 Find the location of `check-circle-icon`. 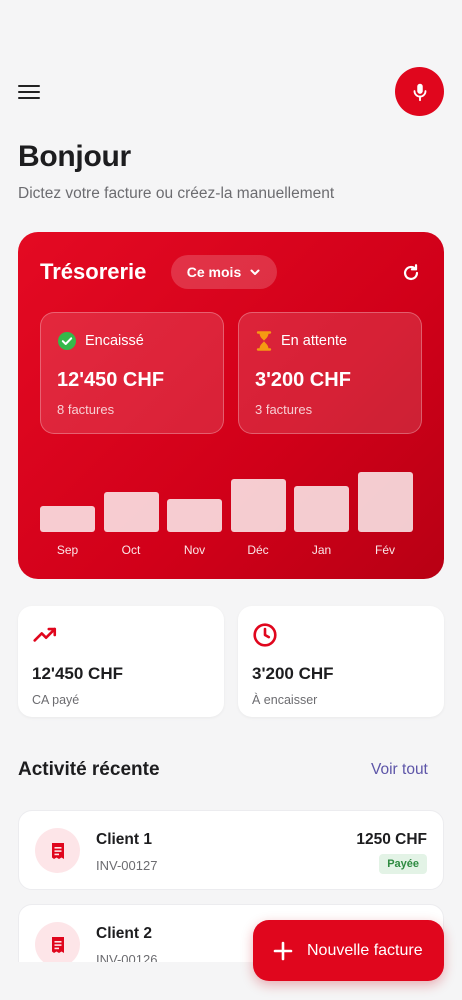

check-circle-icon is located at coordinates (67, 341).